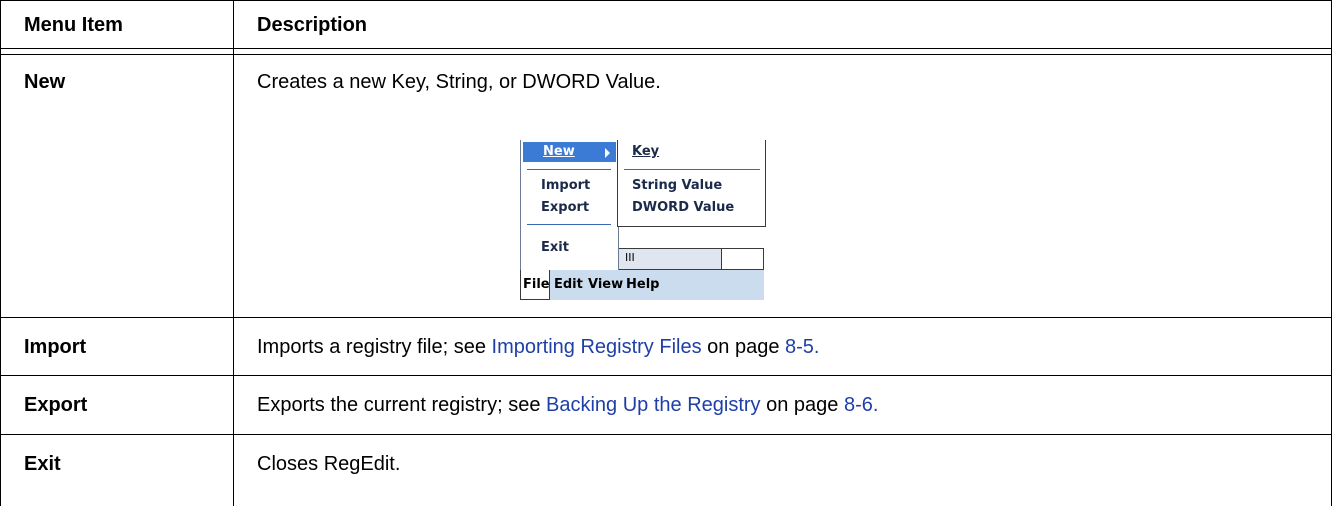 This screenshot has width=1333, height=506. Describe the element at coordinates (692, 169) in the screenshot. I see `submenu-separator` at that location.